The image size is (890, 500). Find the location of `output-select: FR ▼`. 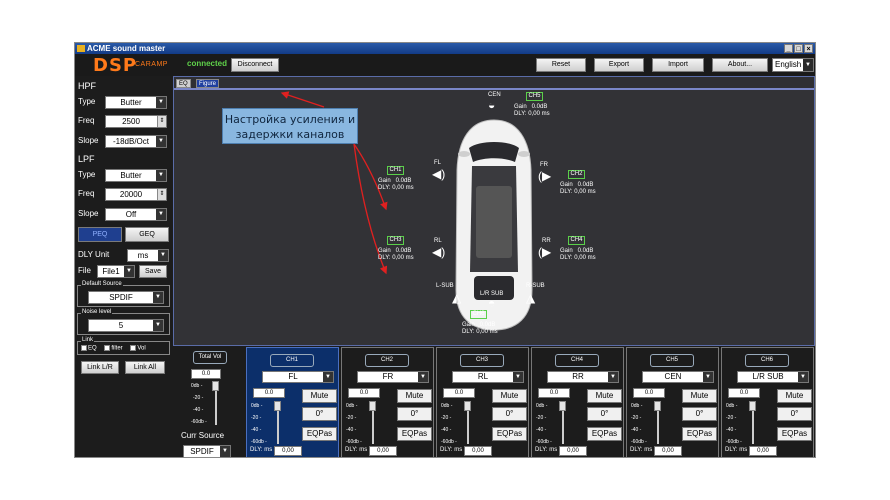

output-select: FR ▼ is located at coordinates (393, 377).